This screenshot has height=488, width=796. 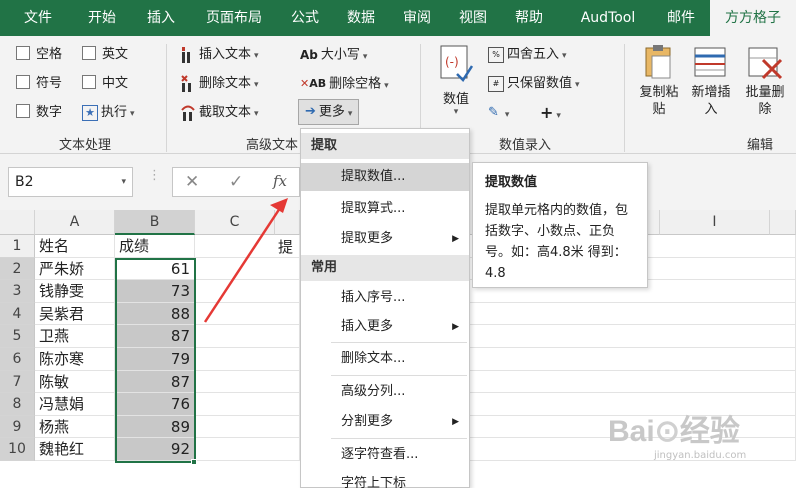 What do you see at coordinates (385, 422) in the screenshot?
I see `menu-item-split-more: 分割更多 ▶` at bounding box center [385, 422].